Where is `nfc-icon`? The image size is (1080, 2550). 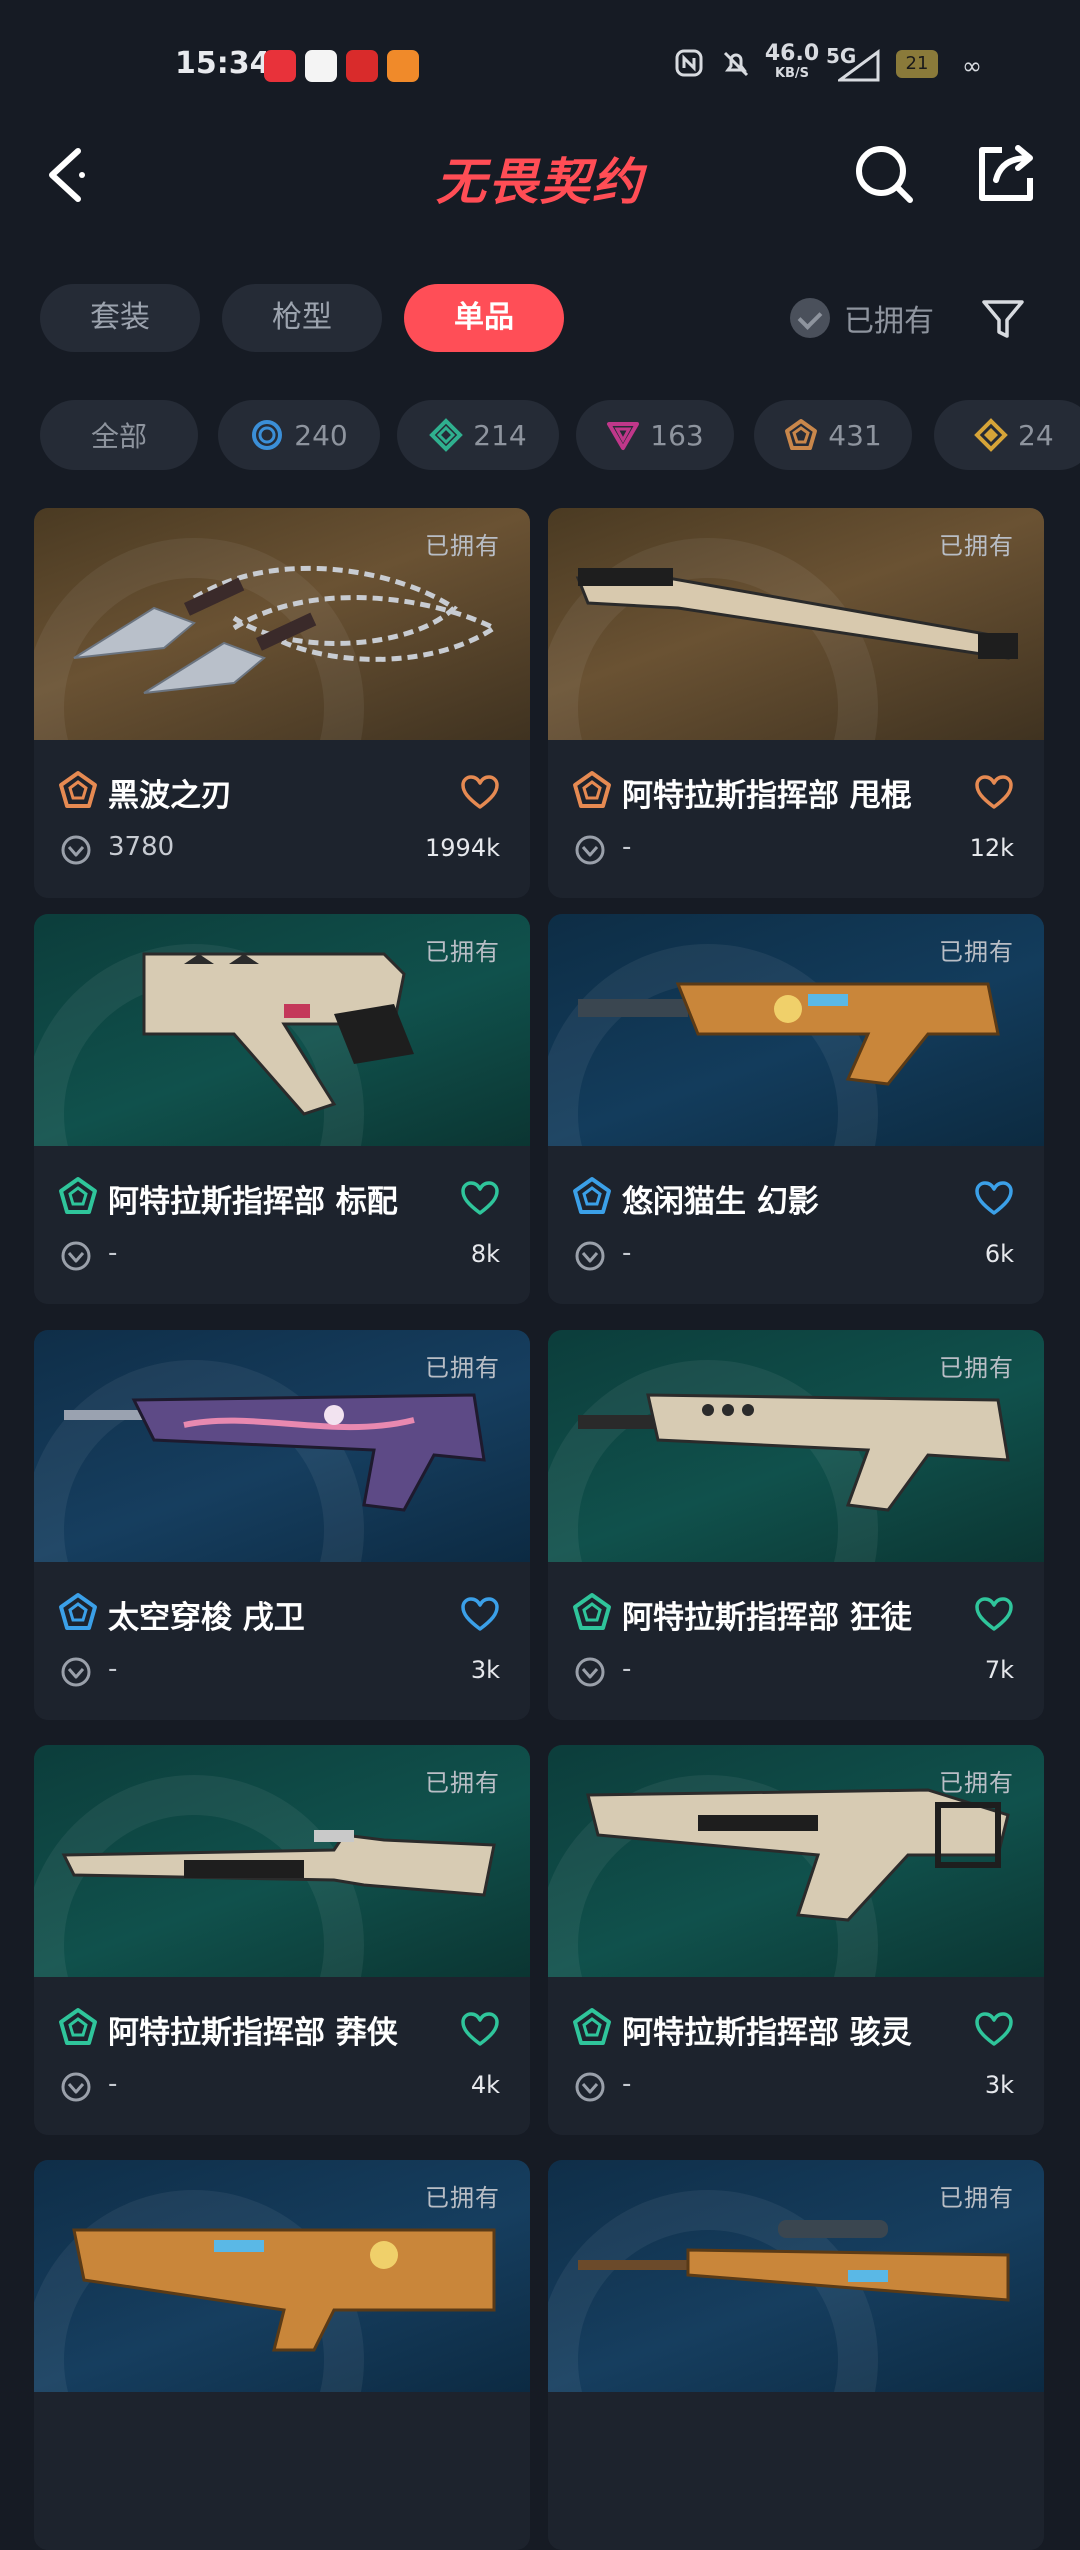
nfc-icon is located at coordinates (689, 63).